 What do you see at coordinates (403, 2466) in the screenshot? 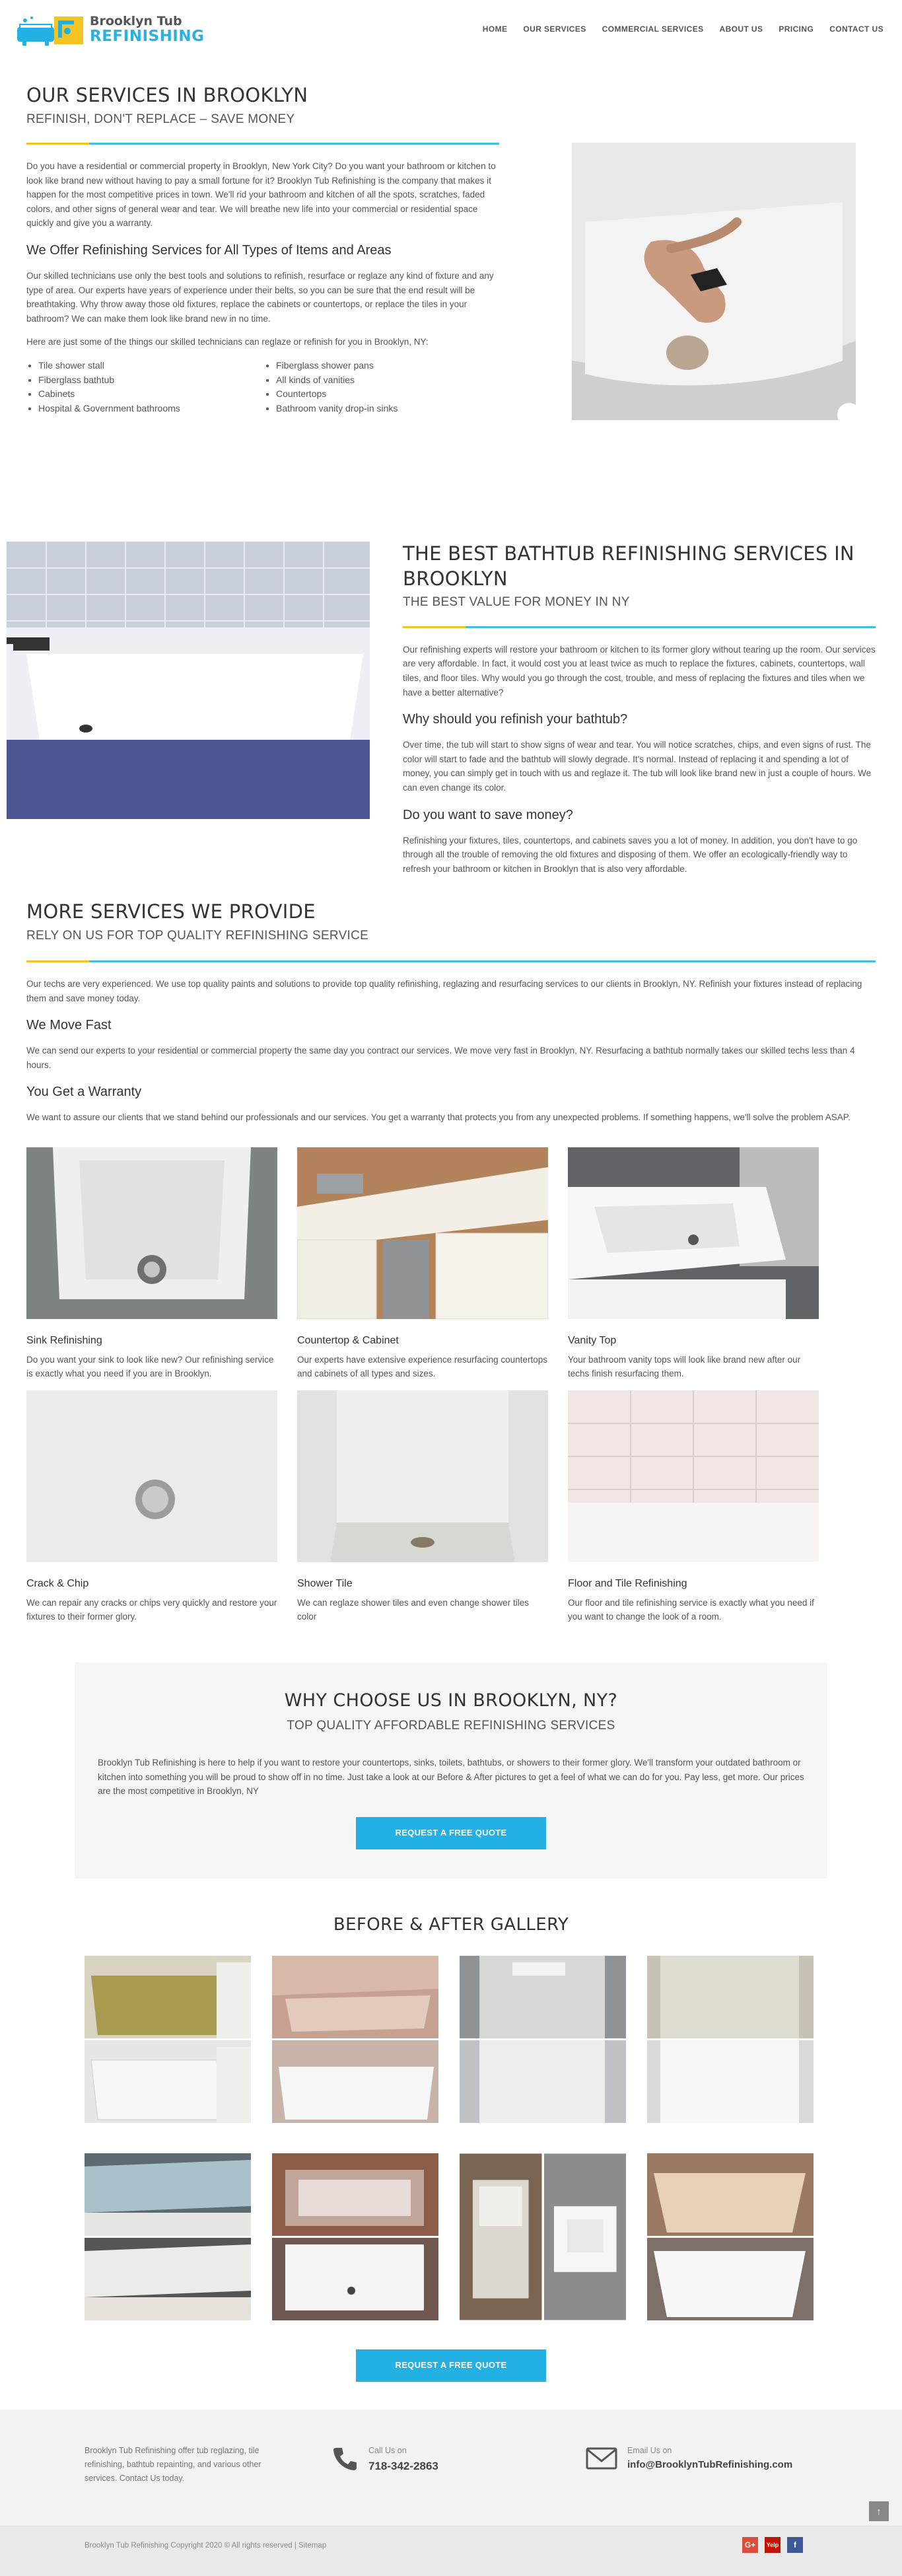
I see `phone-number: 718-342-2863` at bounding box center [403, 2466].